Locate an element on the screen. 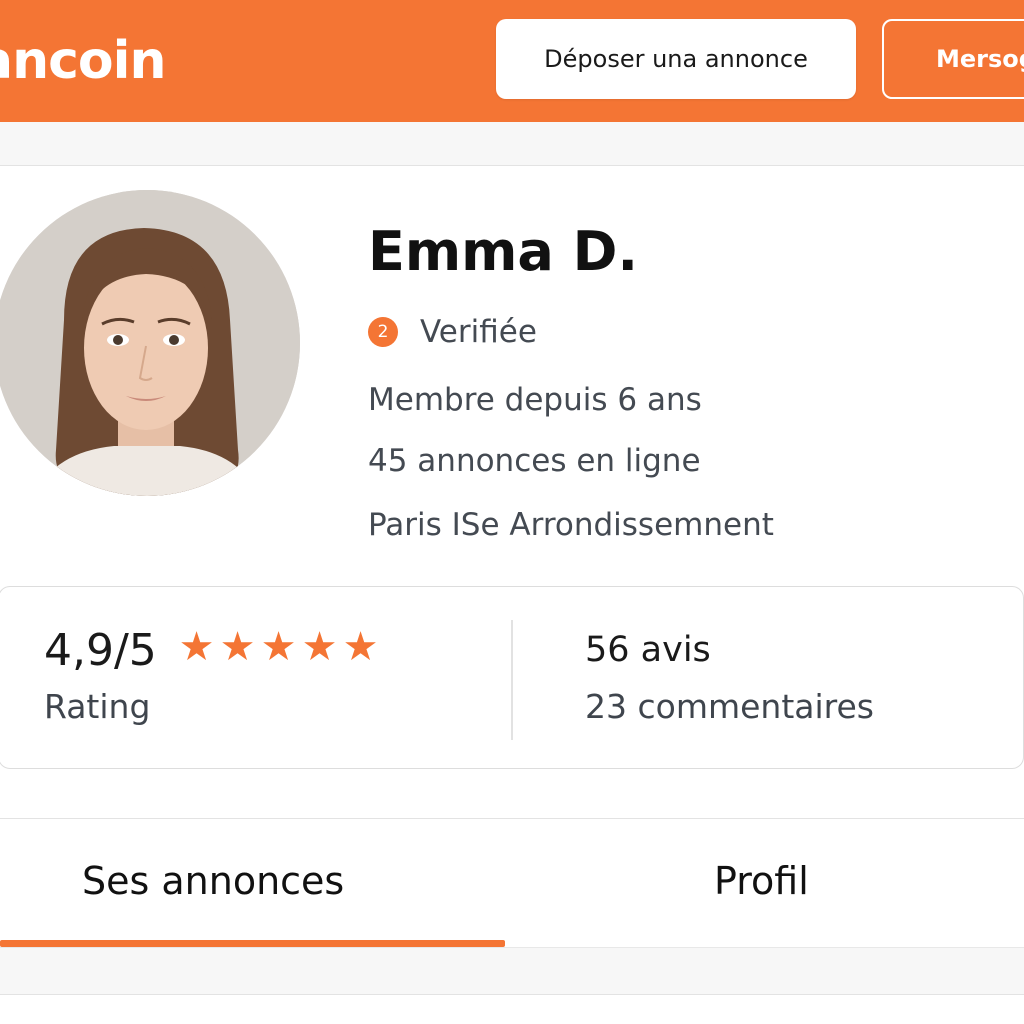 The height and width of the screenshot is (1024, 1024). listings-count: 45 annonces en ligne is located at coordinates (534, 461).